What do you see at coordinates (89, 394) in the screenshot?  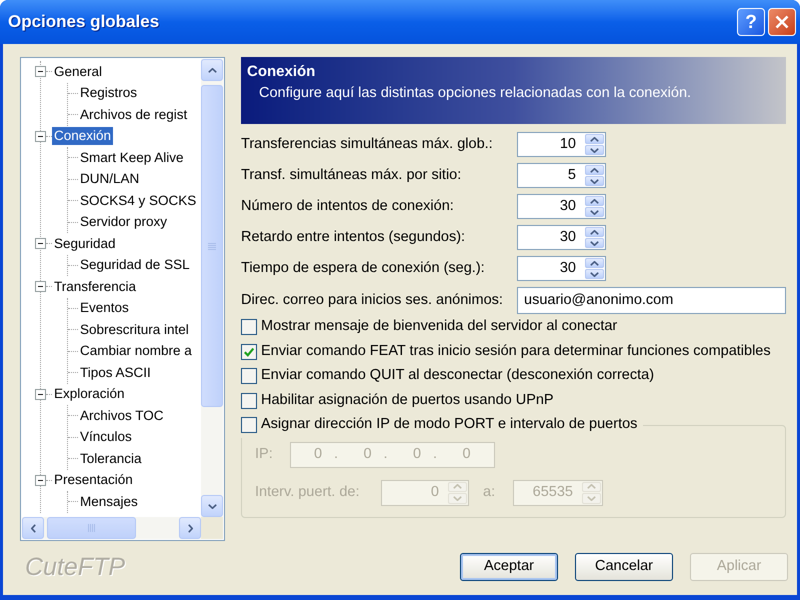 I see `tree-item: Exploración` at bounding box center [89, 394].